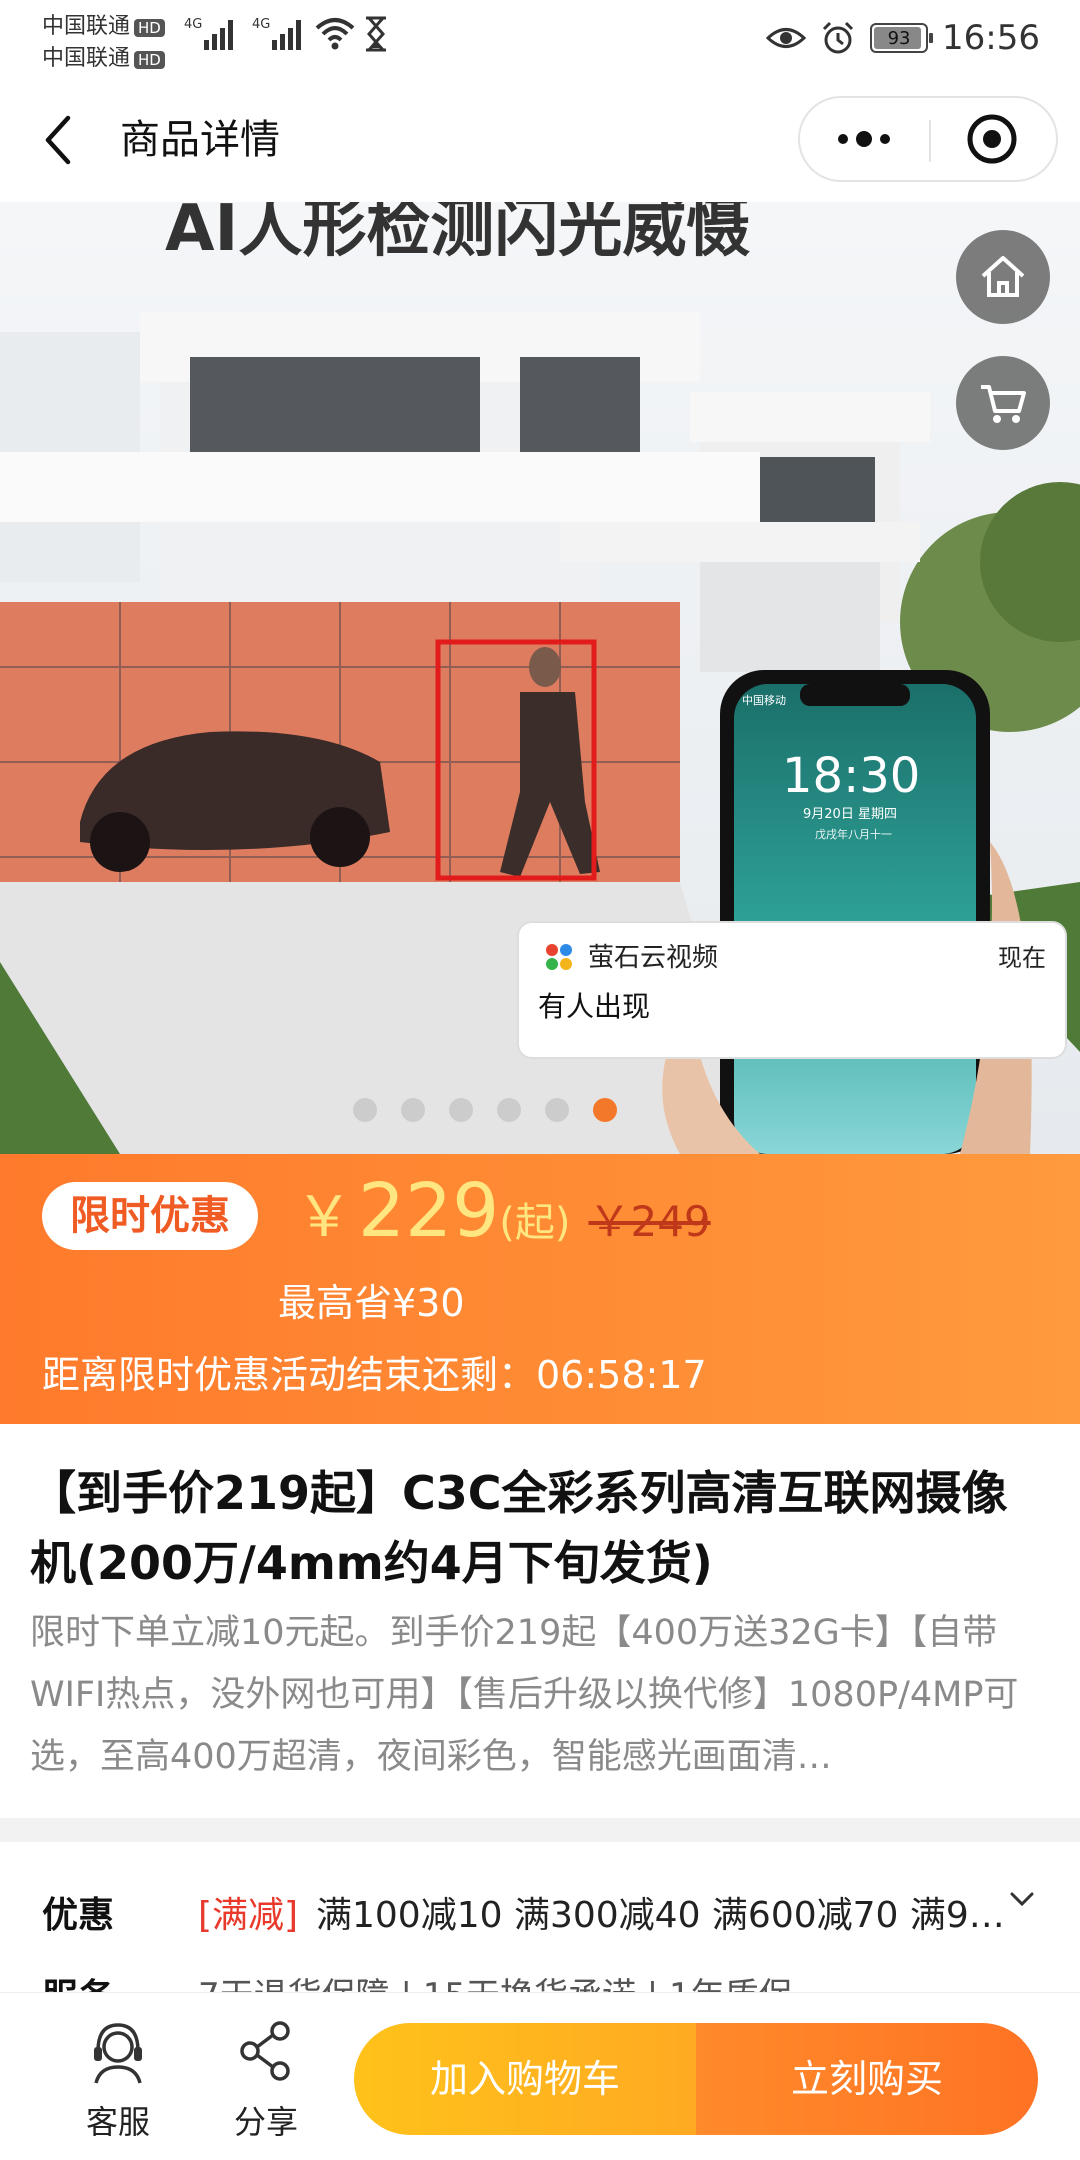  I want to click on signal-icon-2: 4G, so click(276, 33).